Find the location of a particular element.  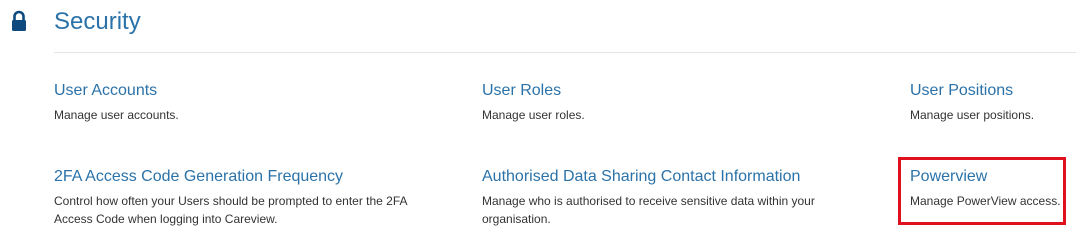

powerview-highlight-box is located at coordinates (982, 191).